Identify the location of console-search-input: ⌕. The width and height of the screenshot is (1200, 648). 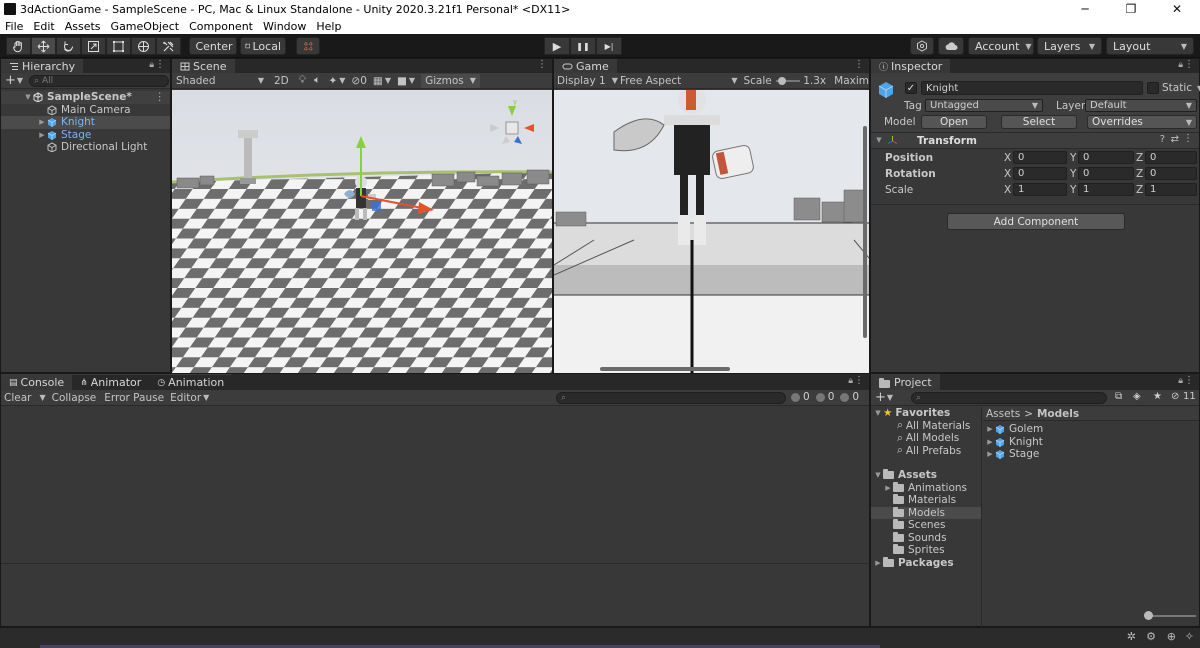
(671, 398).